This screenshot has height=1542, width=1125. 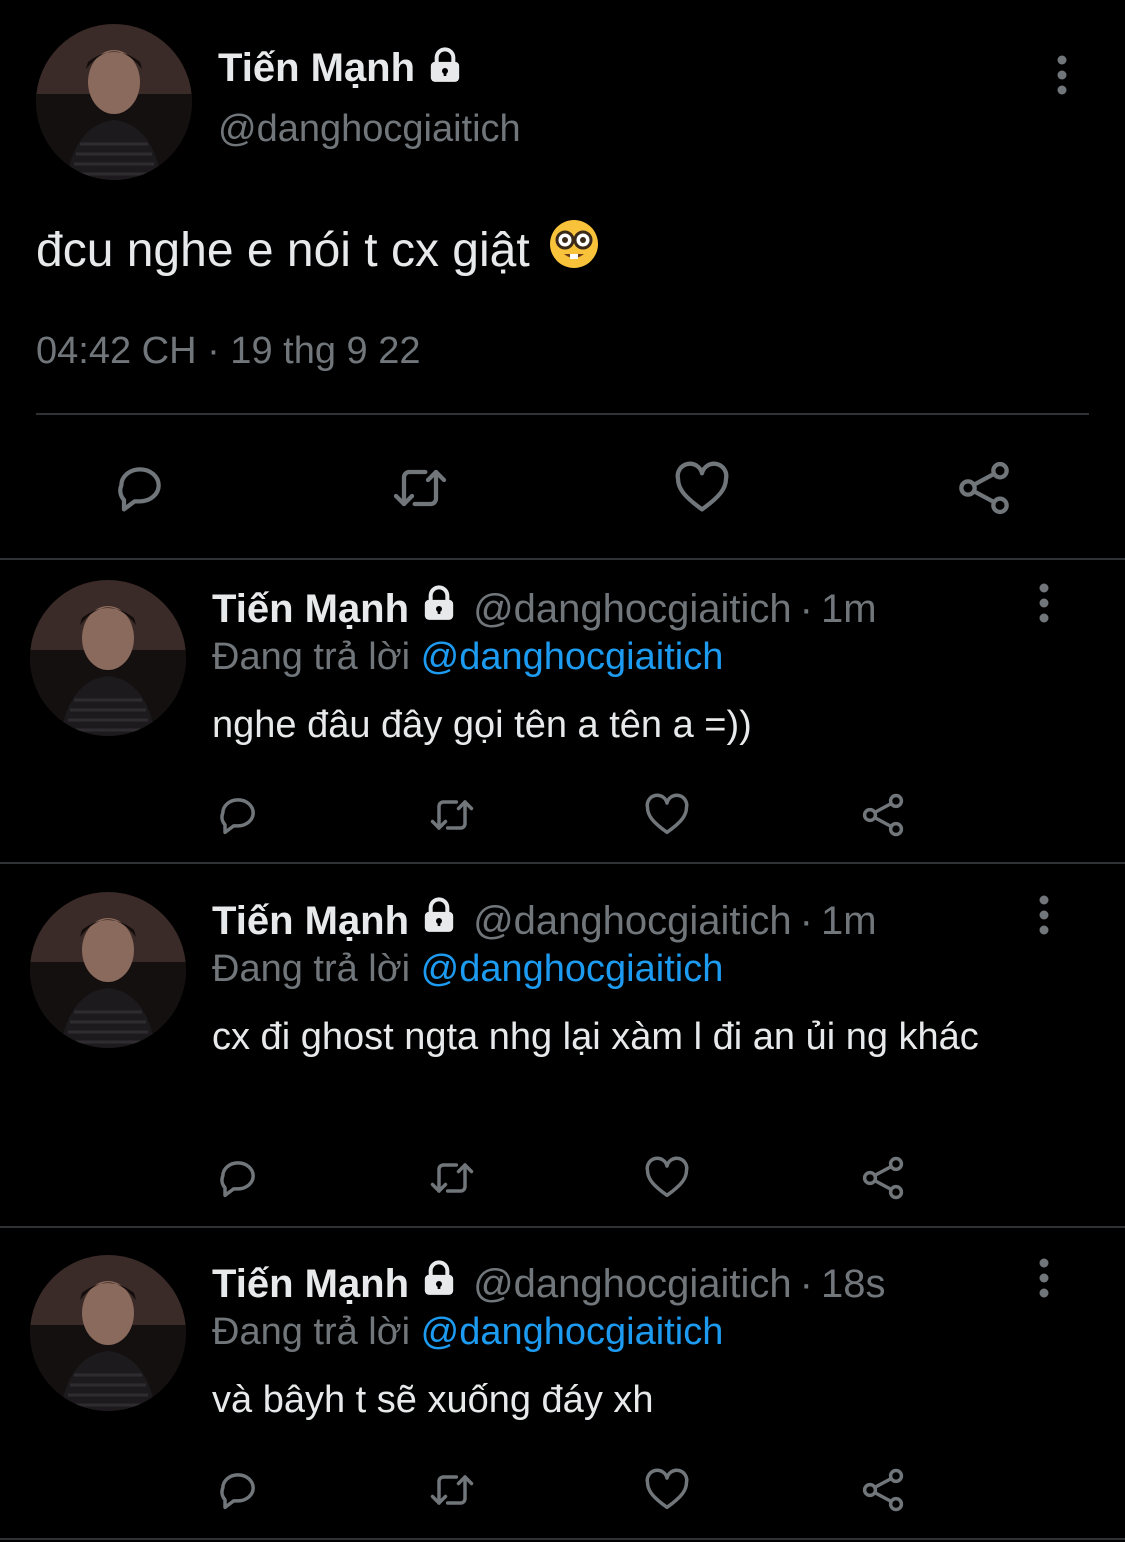 I want to click on reply-header: Tiến Mạnh @danghocgiaitich · 18s, so click(x=548, y=1284).